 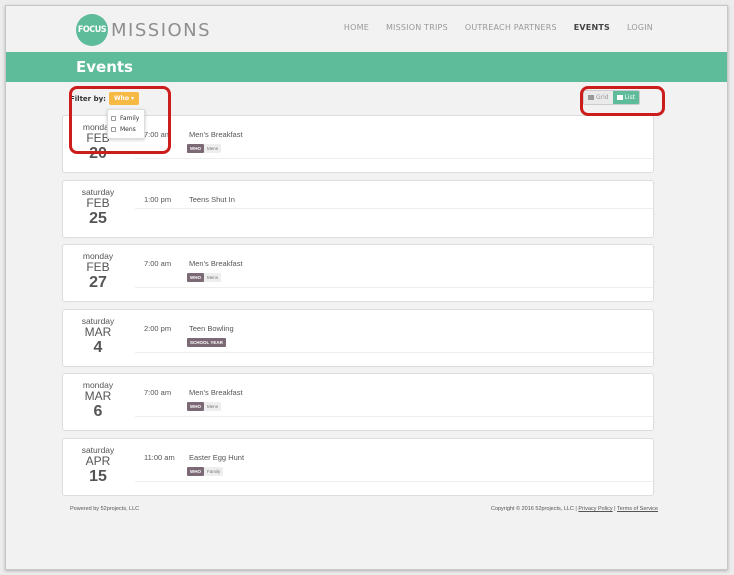 What do you see at coordinates (92, 30) in the screenshot?
I see `logo-mark: FOCUS` at bounding box center [92, 30].